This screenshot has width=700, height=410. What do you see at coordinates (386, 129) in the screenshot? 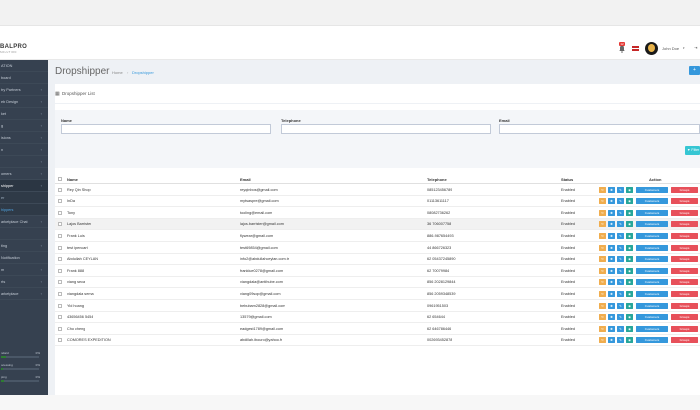
I see `telephone-filter-input` at bounding box center [386, 129].